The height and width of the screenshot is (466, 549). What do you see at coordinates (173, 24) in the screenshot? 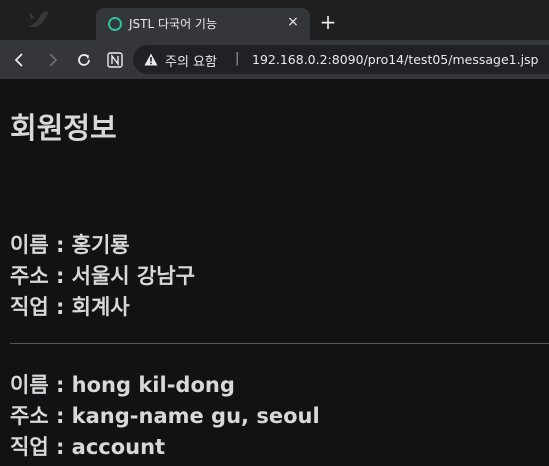
I see `tab-title: JSTL 다국어 기능` at bounding box center [173, 24].